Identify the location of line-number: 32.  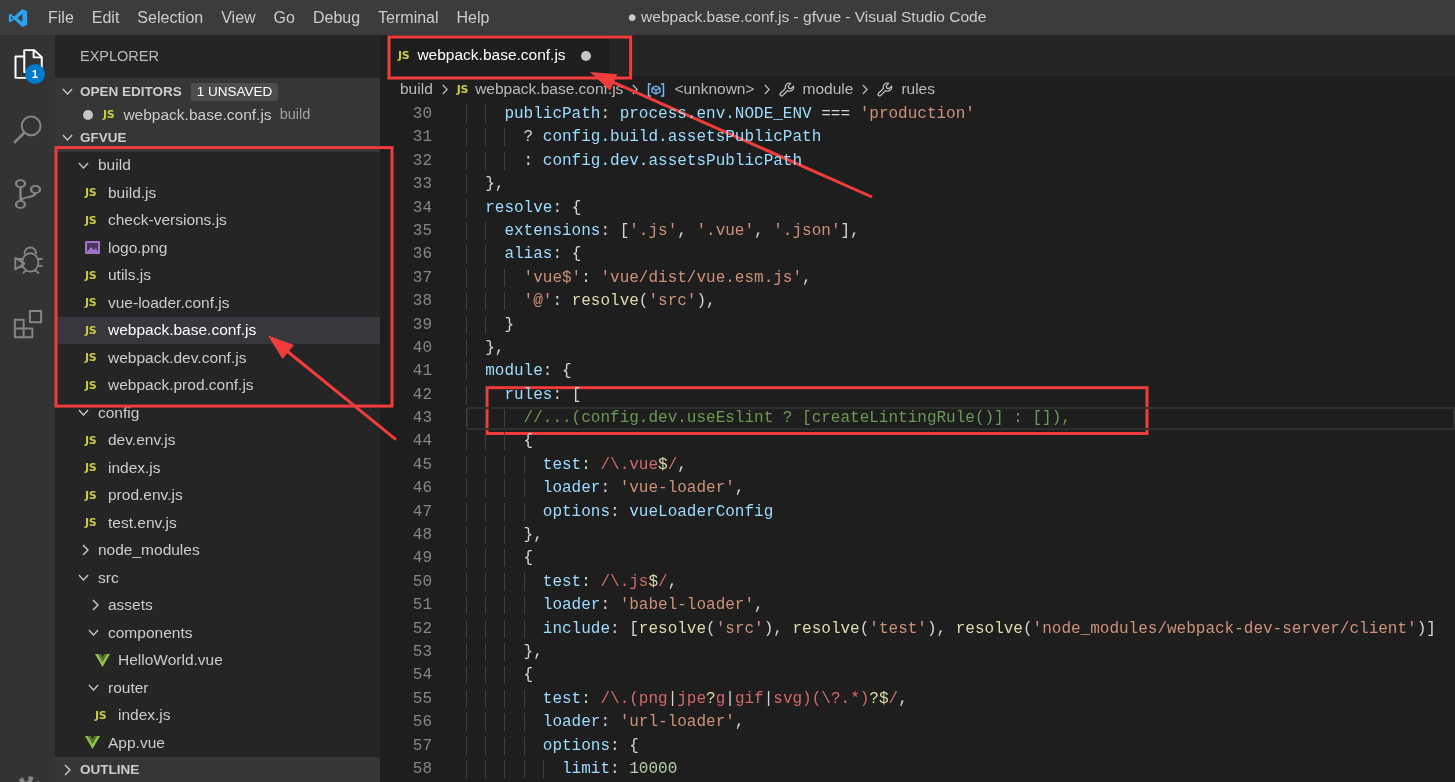
(421, 161).